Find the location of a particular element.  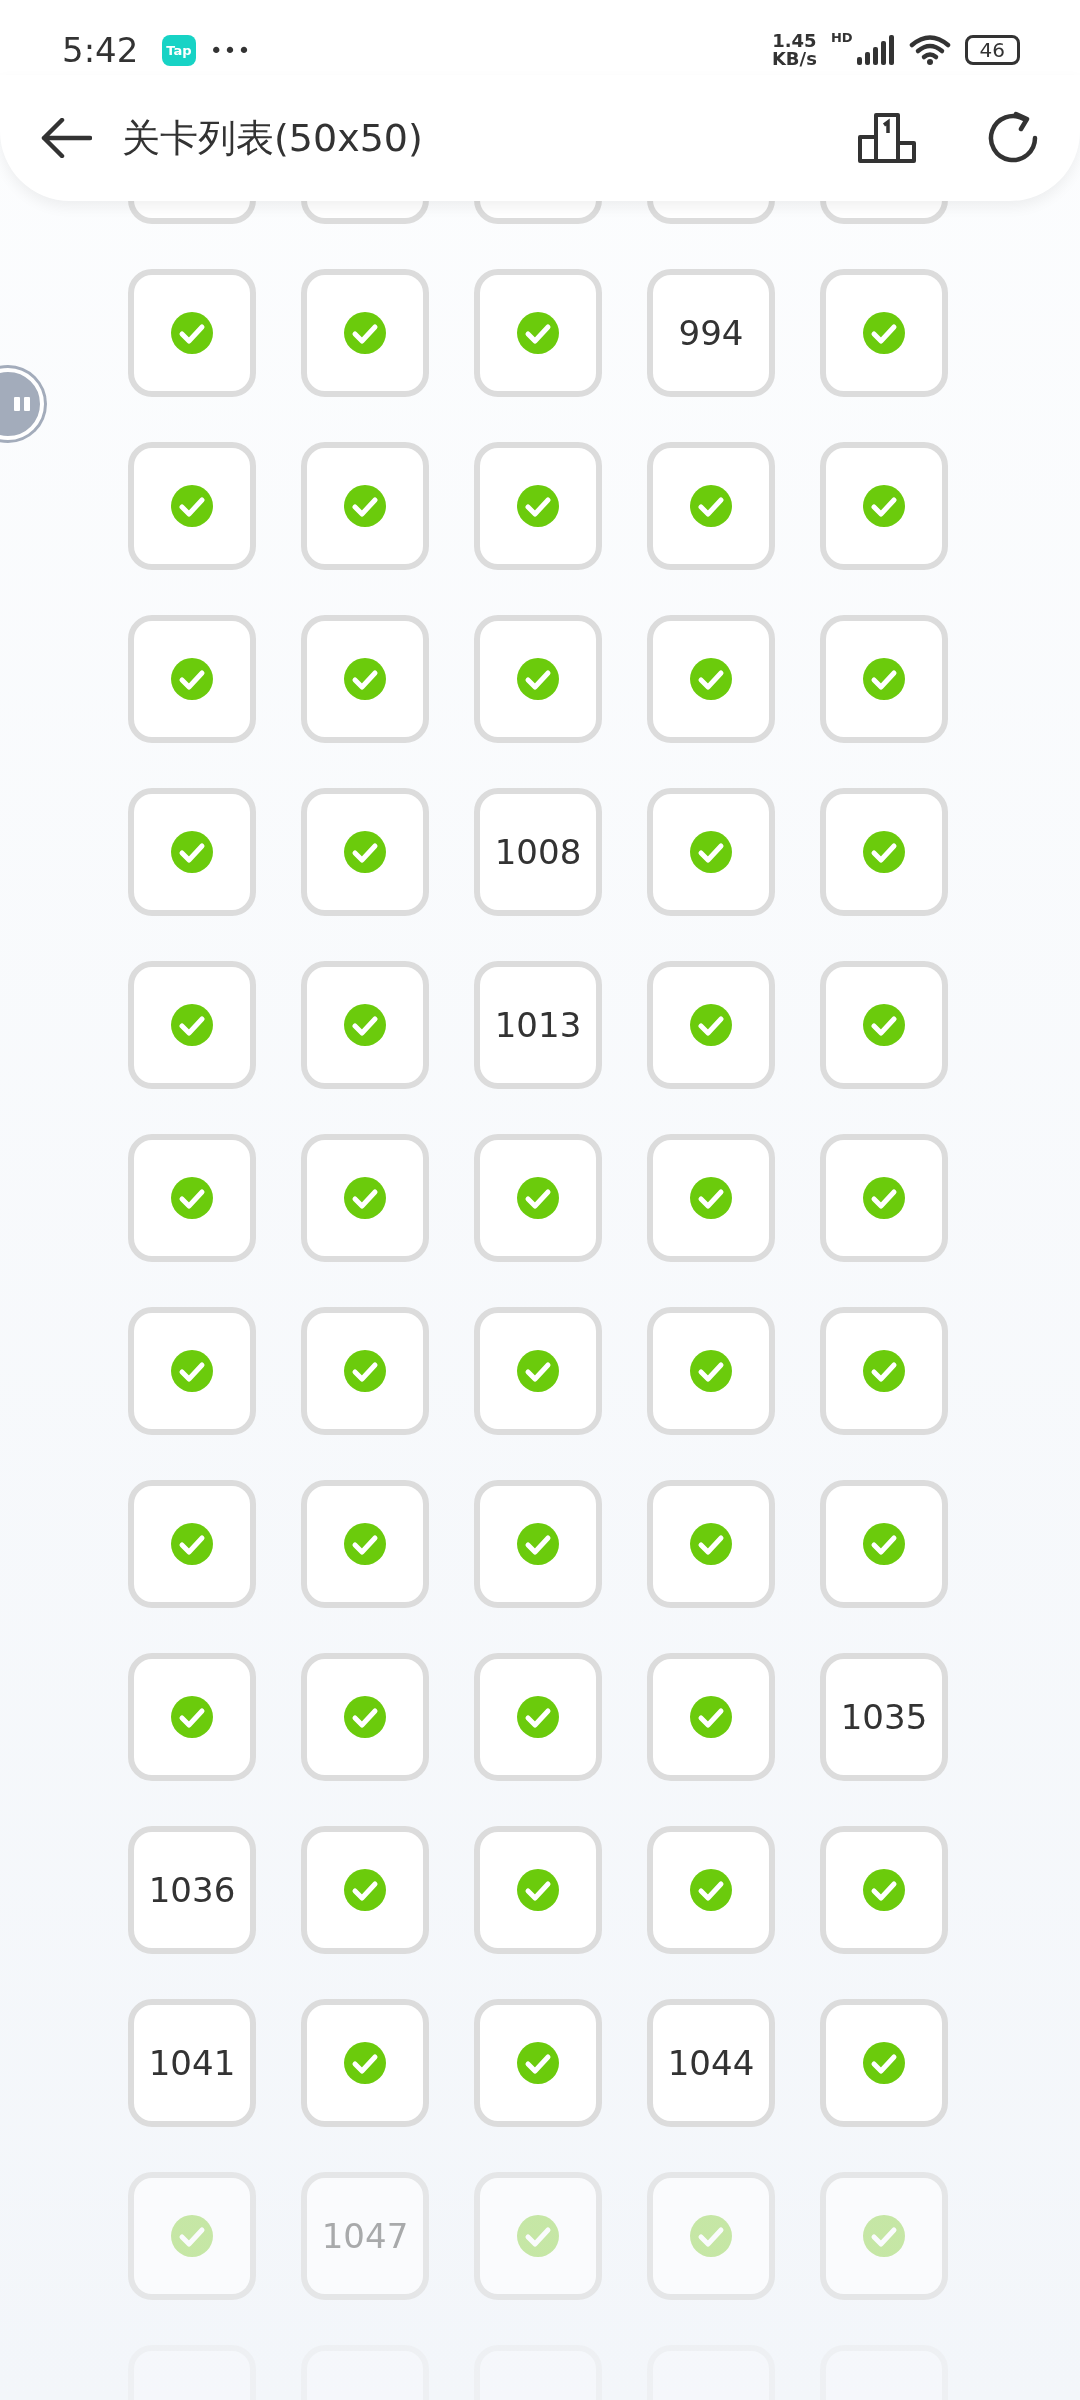

level-number: 1047 is located at coordinates (365, 2236).